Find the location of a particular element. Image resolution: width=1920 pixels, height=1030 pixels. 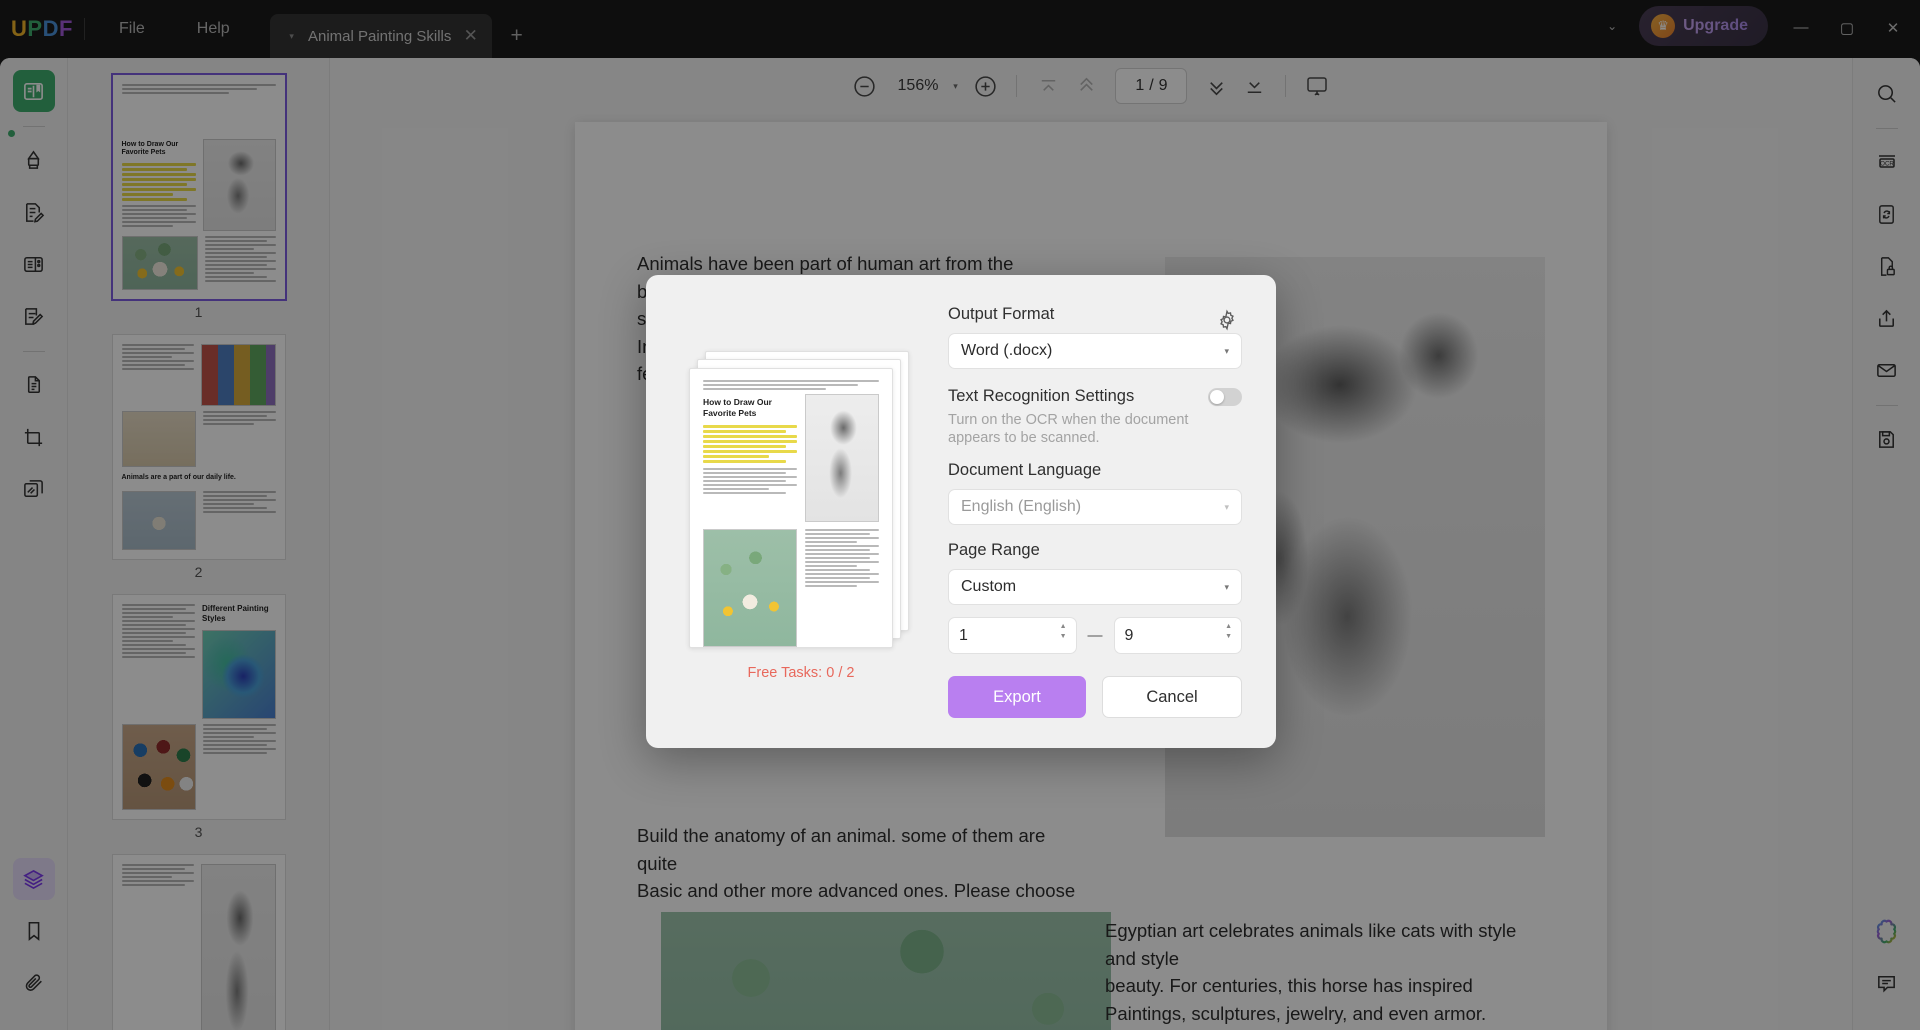

stepper-to: ▲ ▼ is located at coordinates (1228, 631).